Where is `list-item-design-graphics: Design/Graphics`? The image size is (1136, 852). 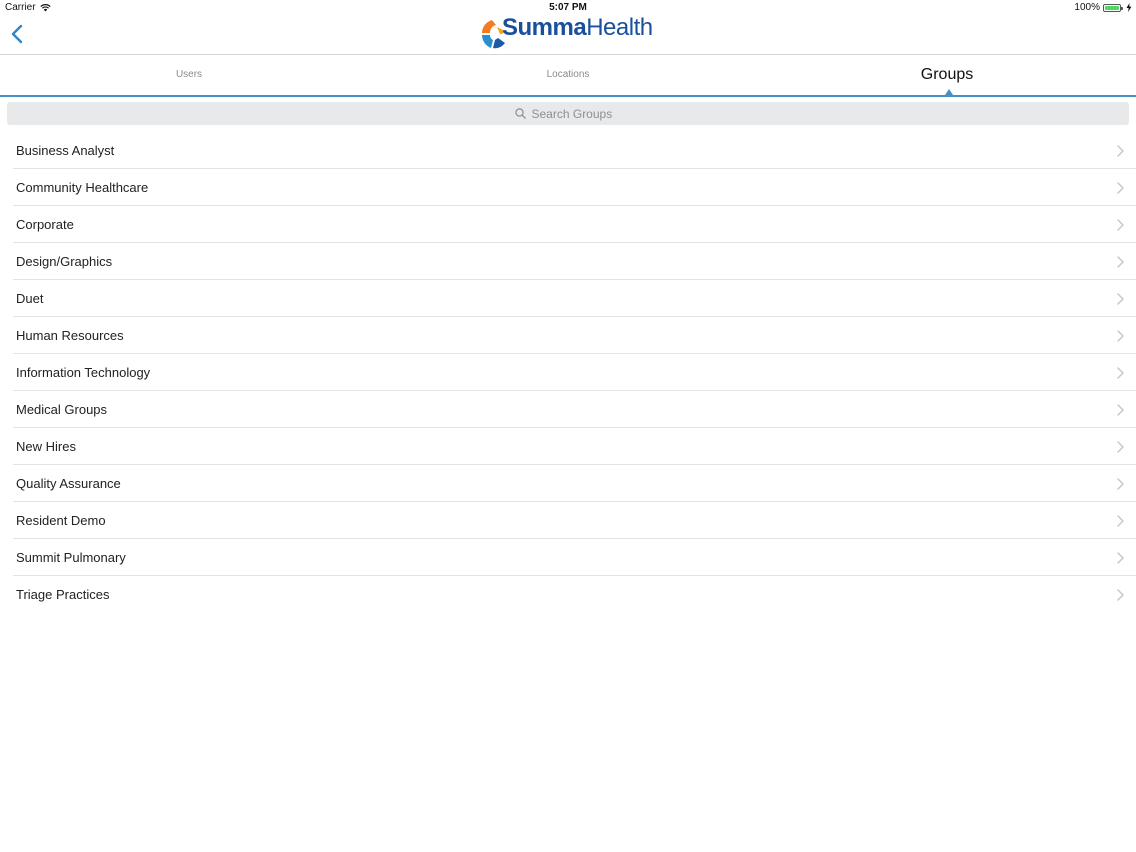
list-item-design-graphics: Design/Graphics is located at coordinates (568, 261).